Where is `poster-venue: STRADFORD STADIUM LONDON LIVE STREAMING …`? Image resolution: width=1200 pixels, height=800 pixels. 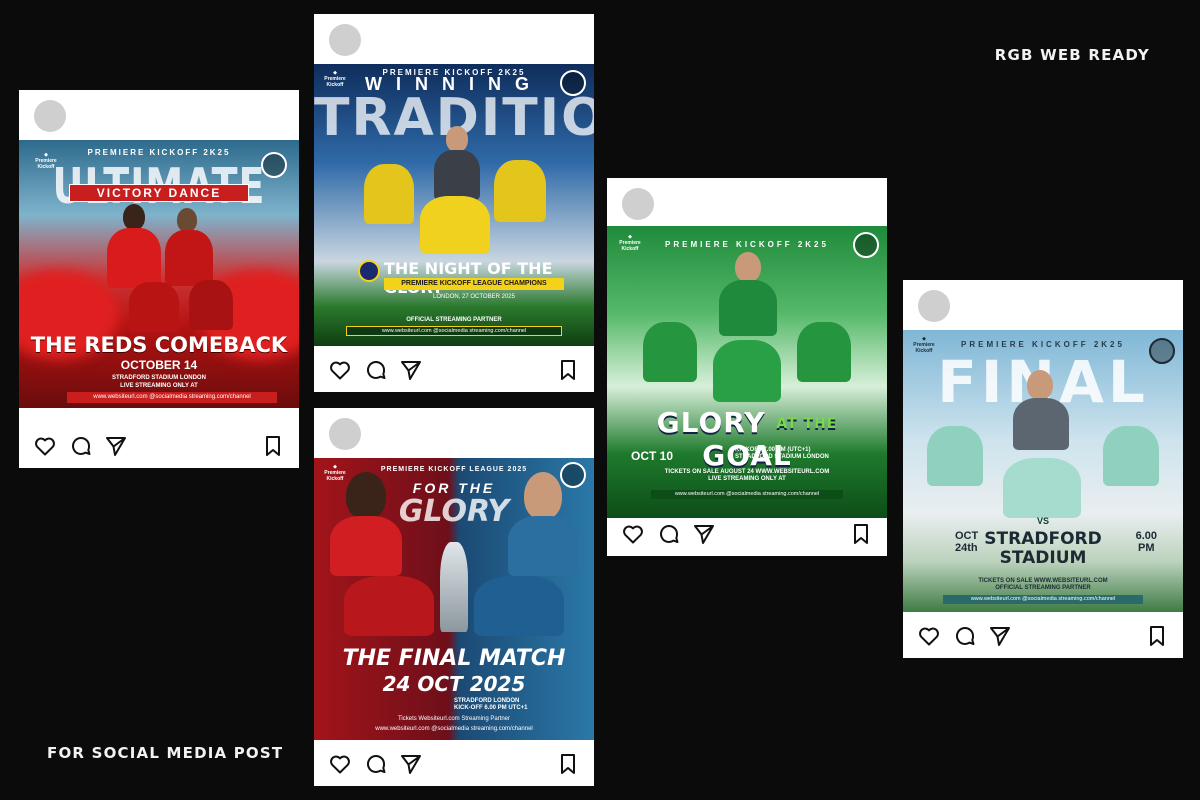 poster-venue: STRADFORD STADIUM LONDON LIVE STREAMING … is located at coordinates (159, 382).